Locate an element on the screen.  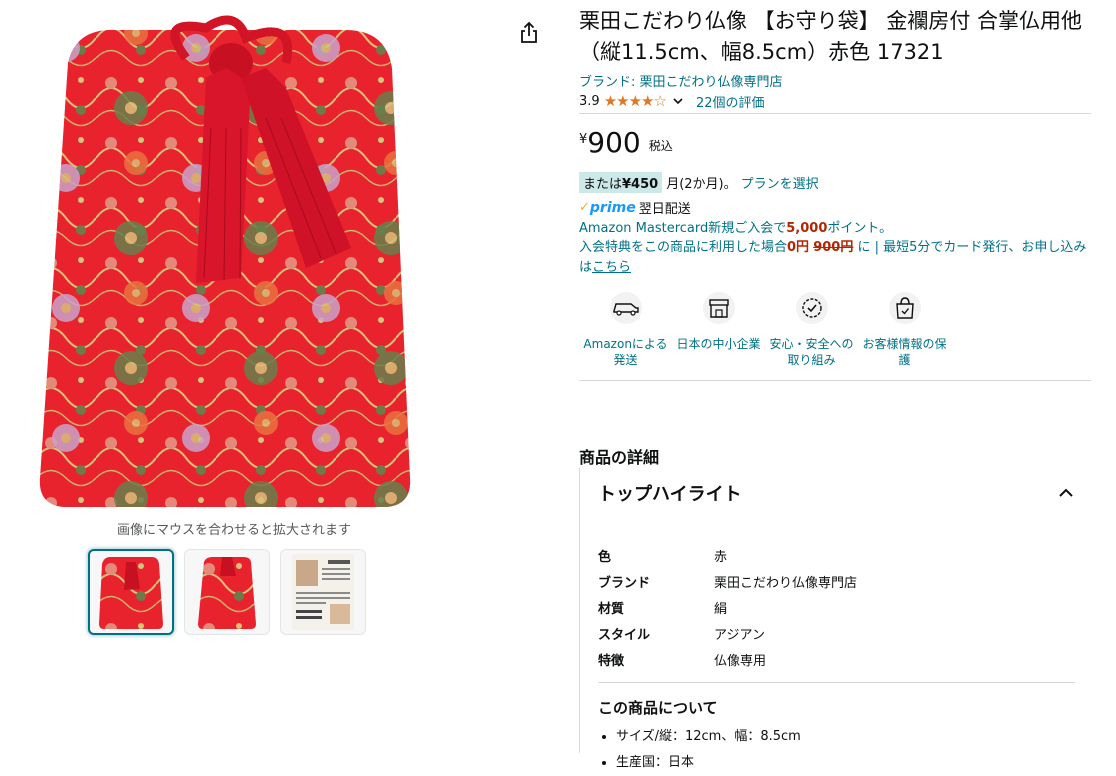
card-detail-old-price: 900円 is located at coordinates (833, 247).